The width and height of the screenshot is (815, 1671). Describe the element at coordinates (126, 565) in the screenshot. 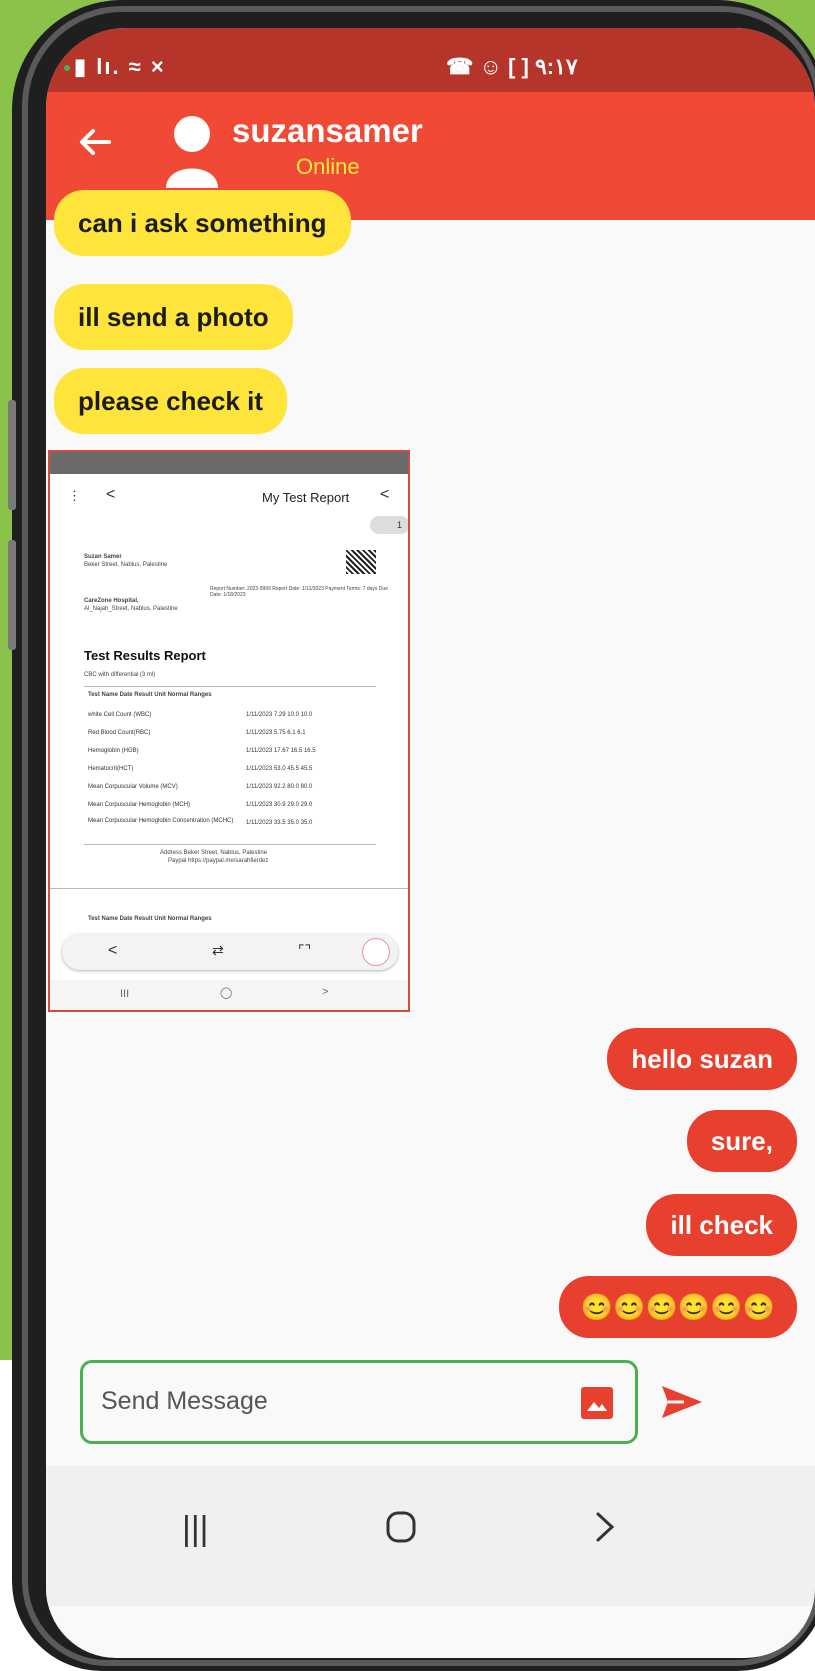

I see `photo-patient-address: Beker Street, Nablus, Palestine` at that location.